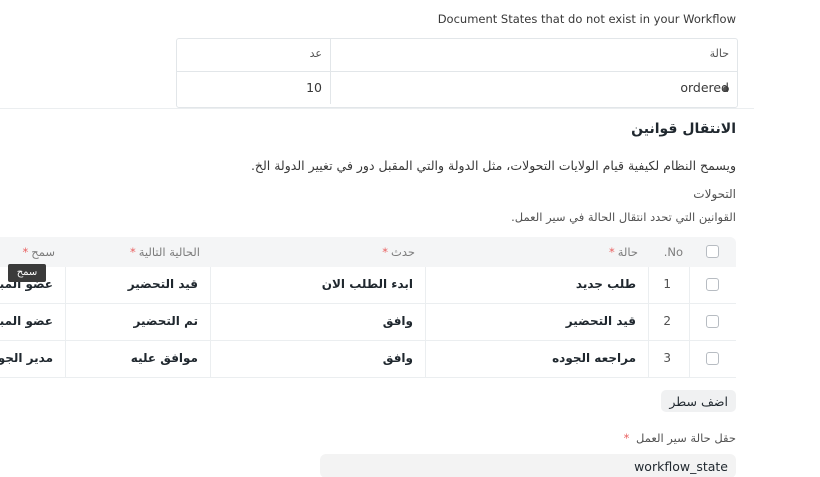 The height and width of the screenshot is (477, 820). Describe the element at coordinates (315, 53) in the screenshot. I see `column-header-count: عد` at that location.